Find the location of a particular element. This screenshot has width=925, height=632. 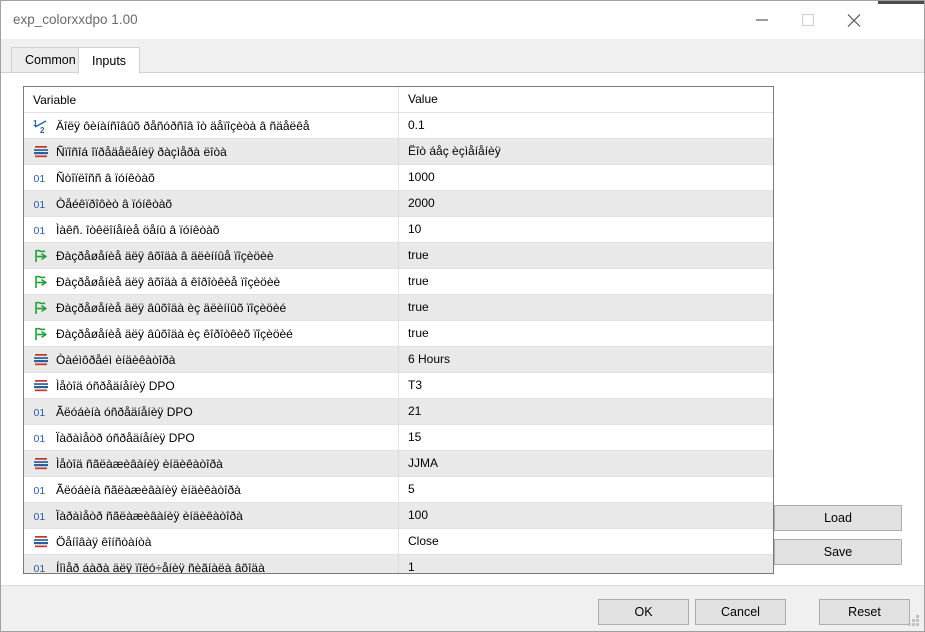

load-button: Load is located at coordinates (838, 518).